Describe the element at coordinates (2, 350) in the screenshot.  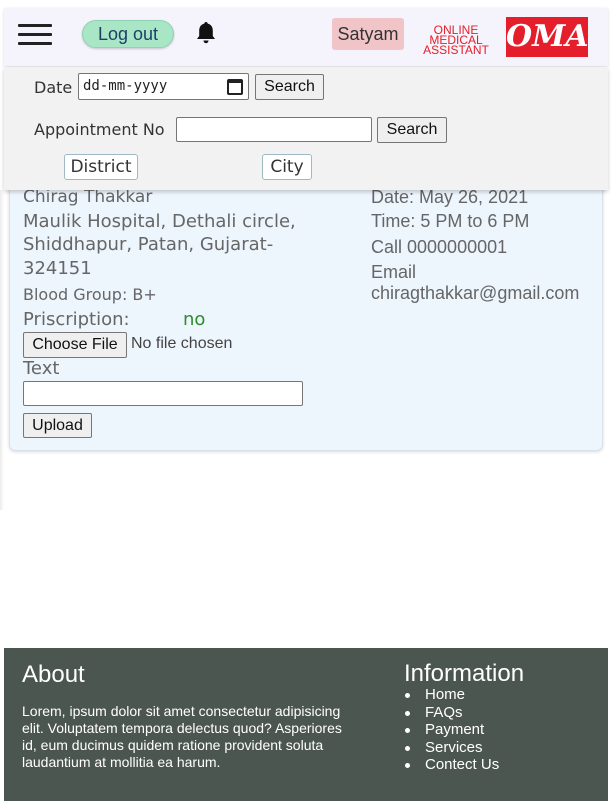
I see `page-edge-shadow` at that location.